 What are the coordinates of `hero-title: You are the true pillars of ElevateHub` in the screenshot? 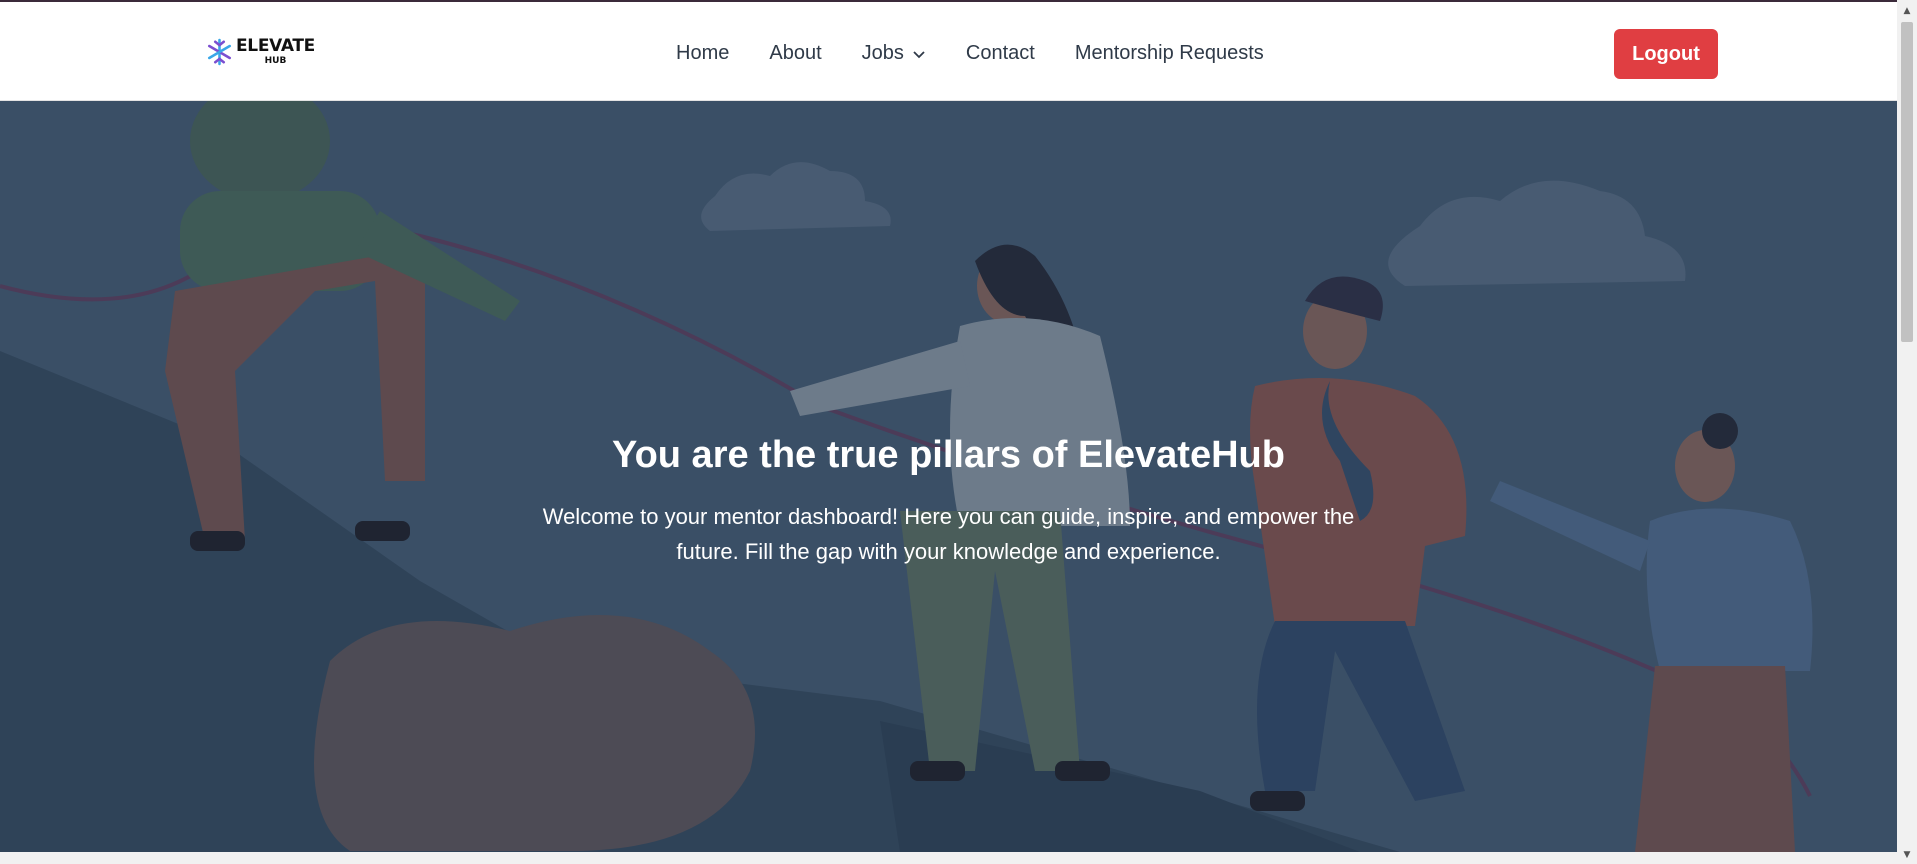 It's located at (948, 455).